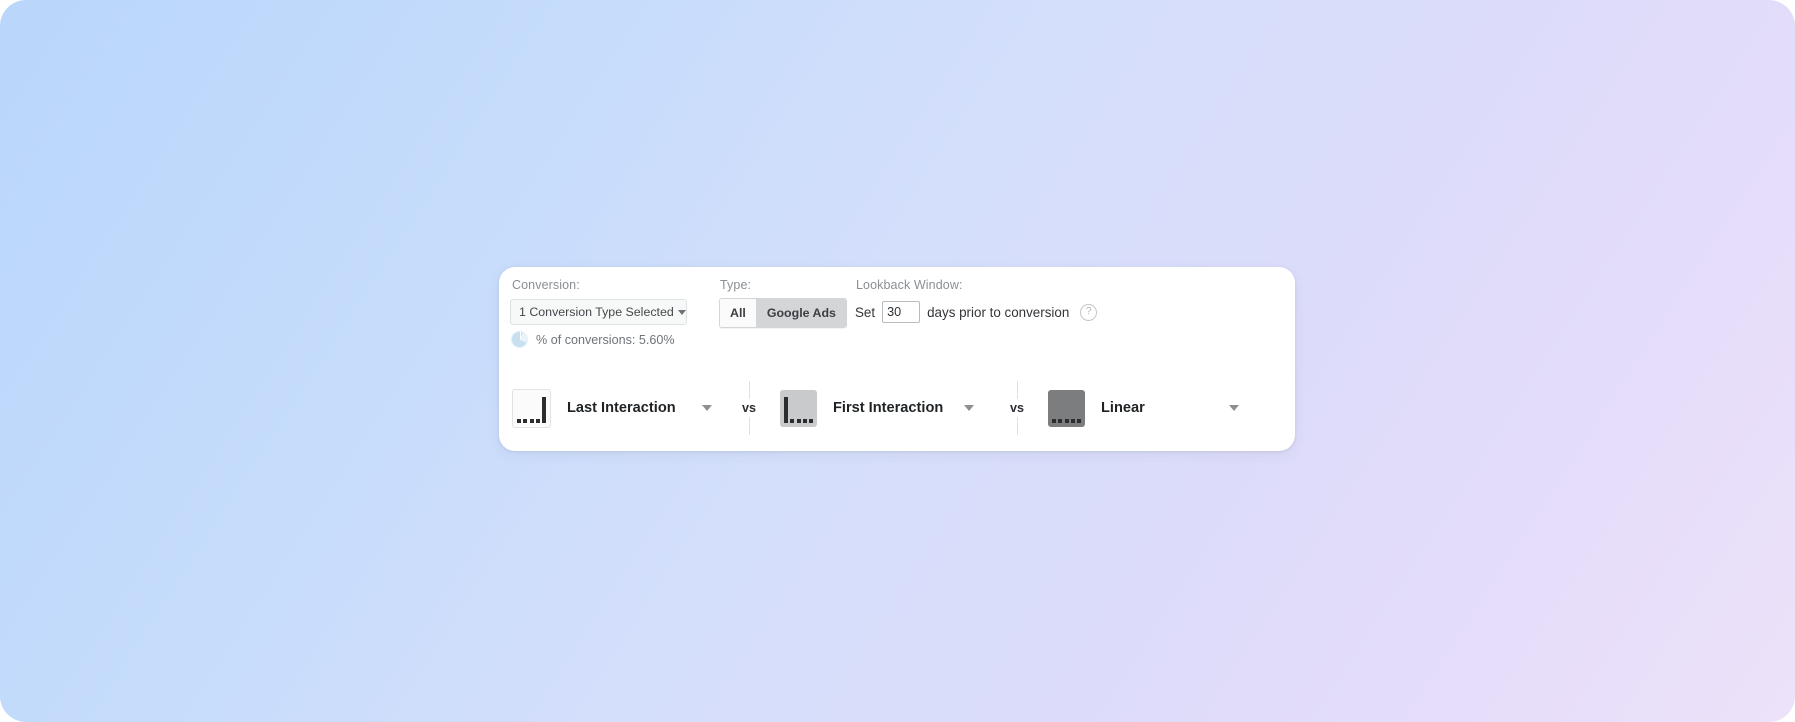 This screenshot has height=722, width=1795. I want to click on type-toggle-group: All Google Ads, so click(783, 313).